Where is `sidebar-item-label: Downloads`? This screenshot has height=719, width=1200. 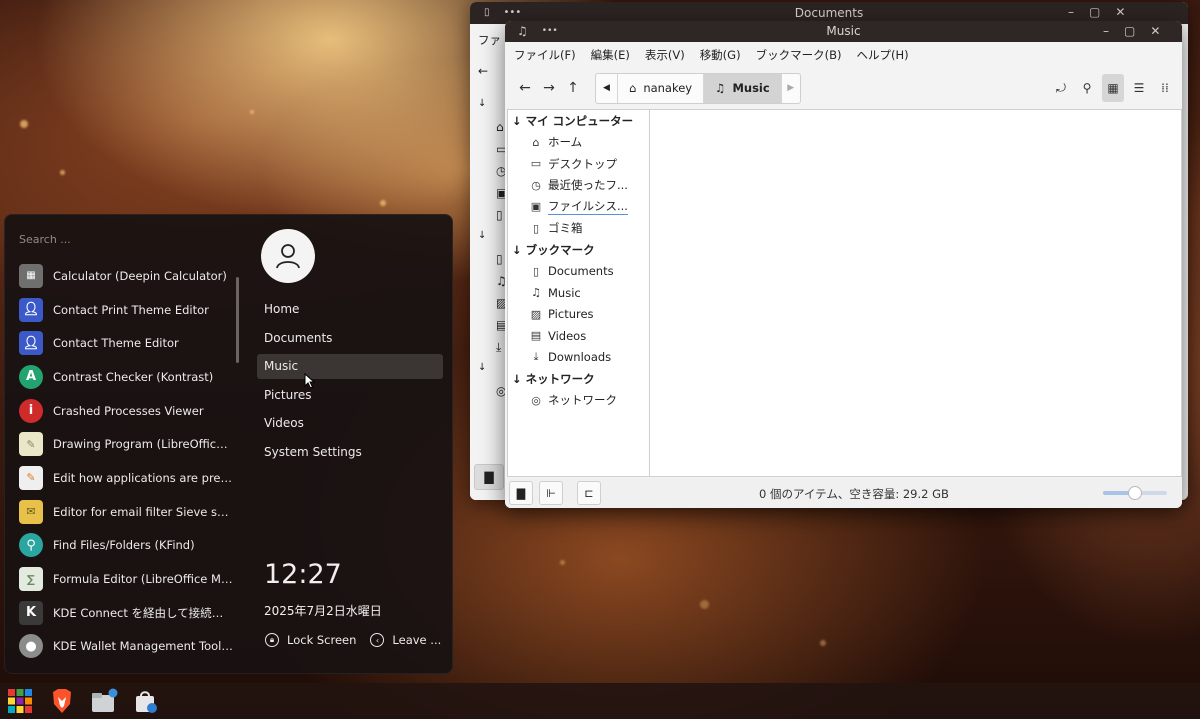 sidebar-item-label: Downloads is located at coordinates (580, 357).